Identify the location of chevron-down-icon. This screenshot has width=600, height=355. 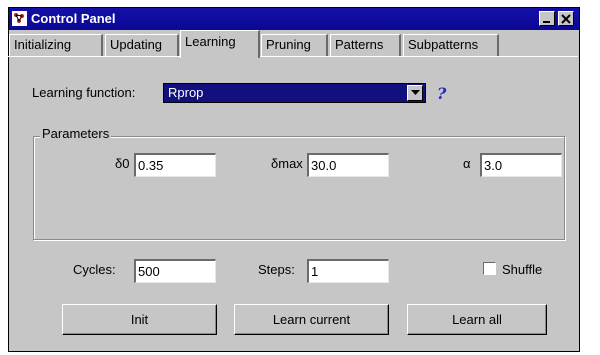
(415, 92).